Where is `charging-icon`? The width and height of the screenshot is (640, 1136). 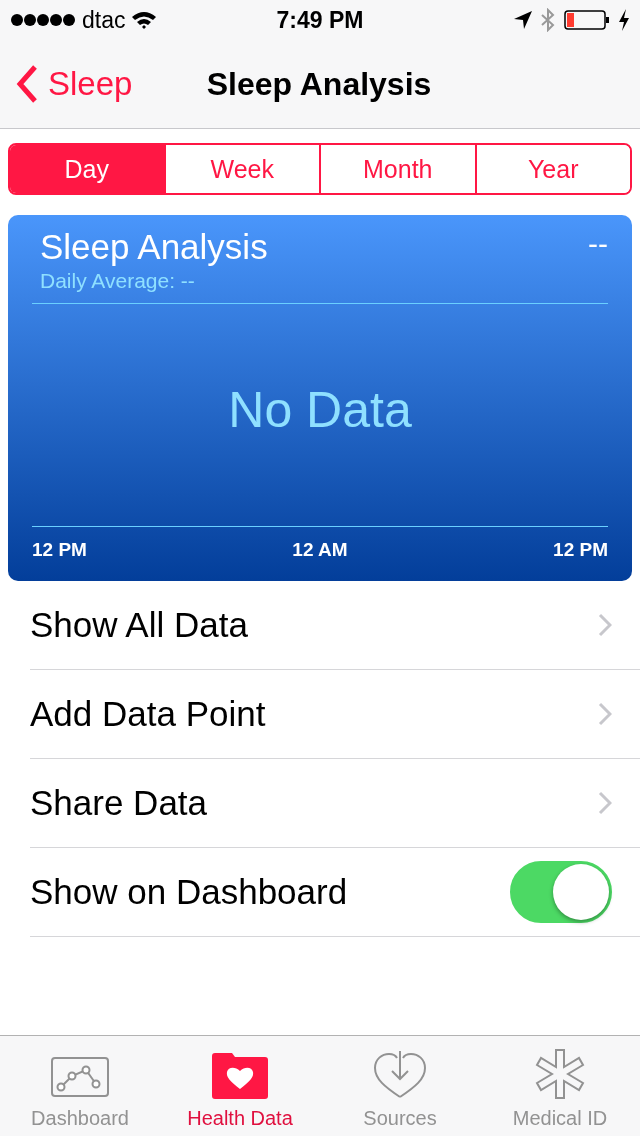
charging-icon is located at coordinates (624, 20).